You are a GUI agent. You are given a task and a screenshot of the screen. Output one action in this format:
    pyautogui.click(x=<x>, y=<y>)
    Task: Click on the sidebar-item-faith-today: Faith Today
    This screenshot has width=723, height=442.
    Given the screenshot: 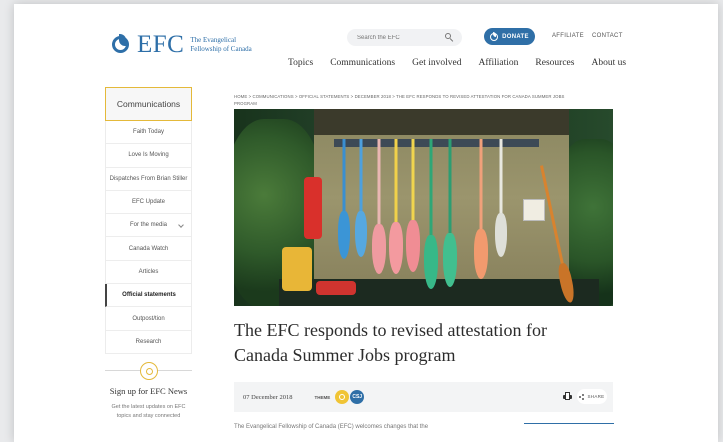 What is the action you would take?
    pyautogui.click(x=148, y=133)
    